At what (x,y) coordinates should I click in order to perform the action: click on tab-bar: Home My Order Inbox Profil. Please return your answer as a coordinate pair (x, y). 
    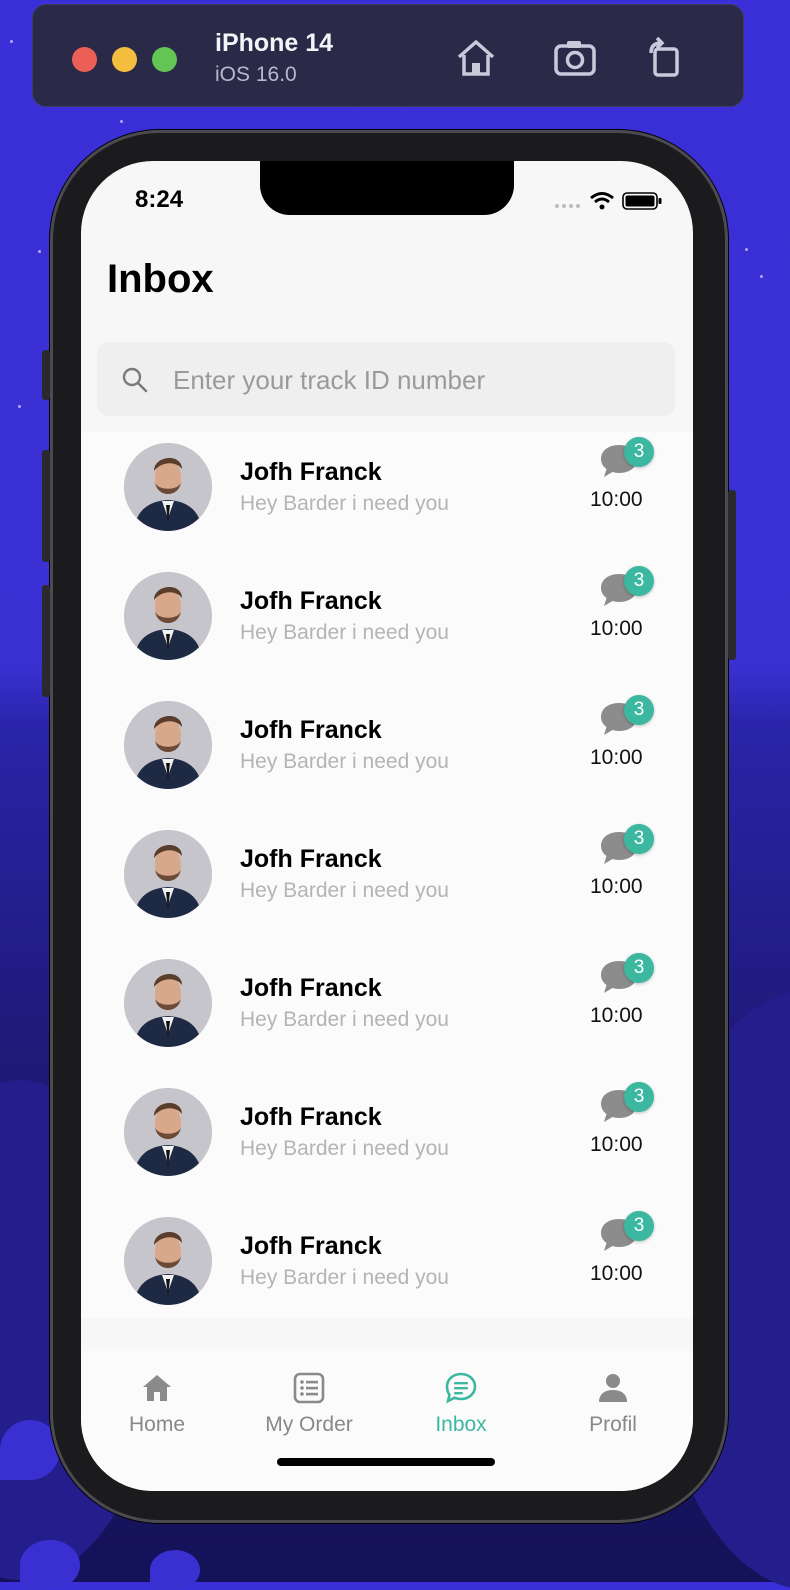
    Looking at the image, I should click on (387, 1421).